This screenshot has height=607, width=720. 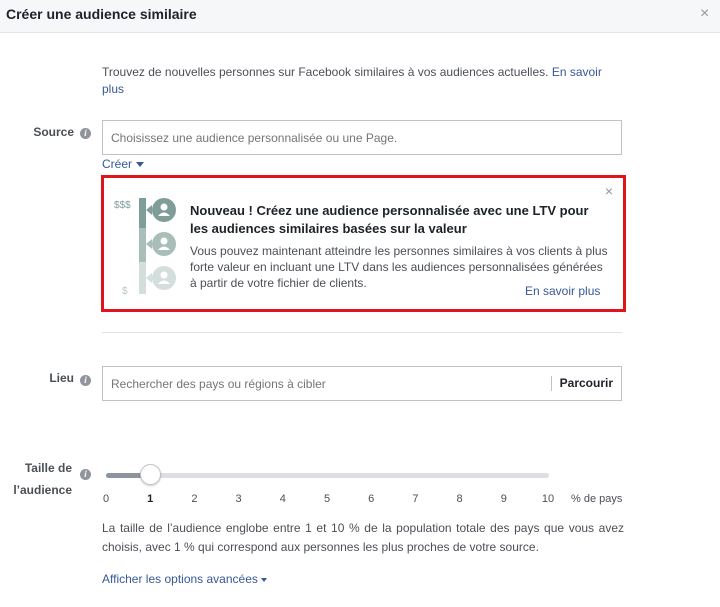 What do you see at coordinates (585, 383) in the screenshot?
I see `browse-button: Parcourir` at bounding box center [585, 383].